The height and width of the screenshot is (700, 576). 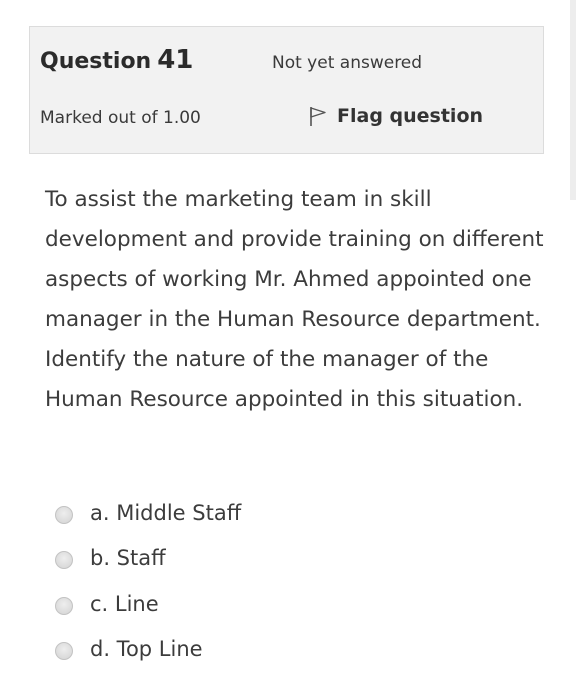 What do you see at coordinates (410, 116) in the screenshot?
I see `flag-question-label: Flag question` at bounding box center [410, 116].